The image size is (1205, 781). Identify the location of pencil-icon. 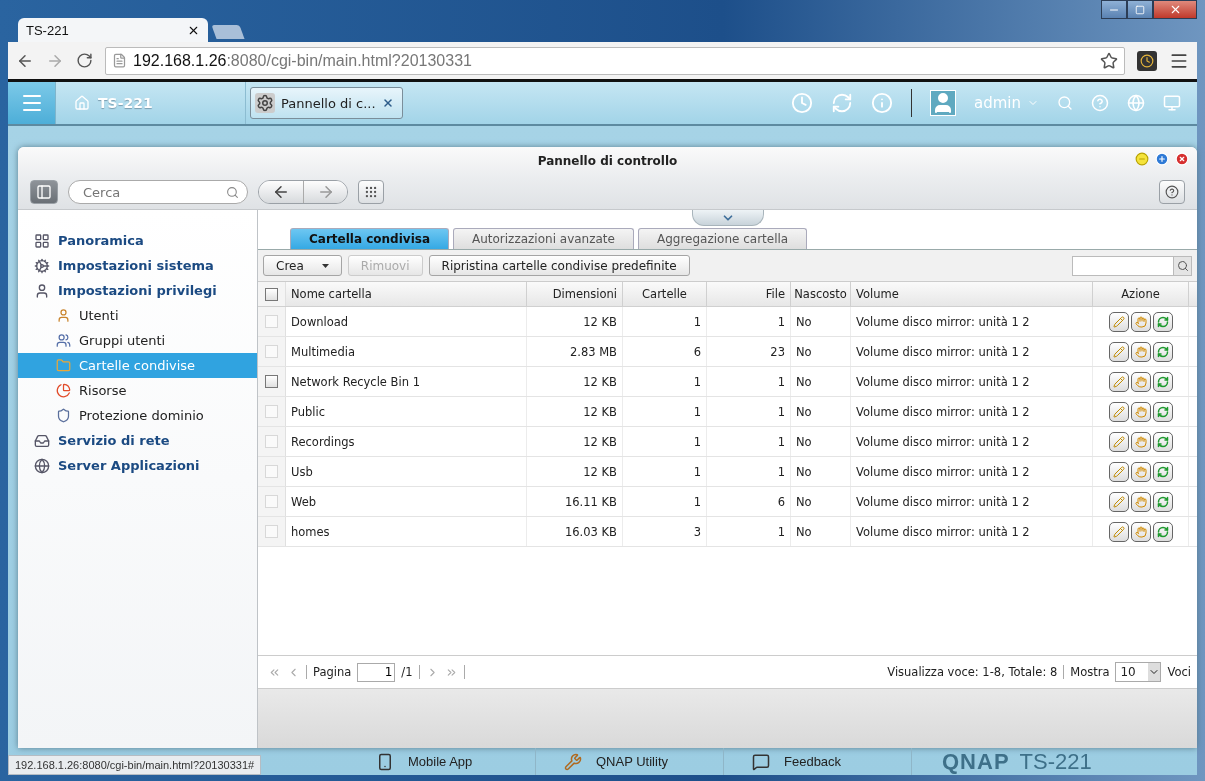
(1118, 411).